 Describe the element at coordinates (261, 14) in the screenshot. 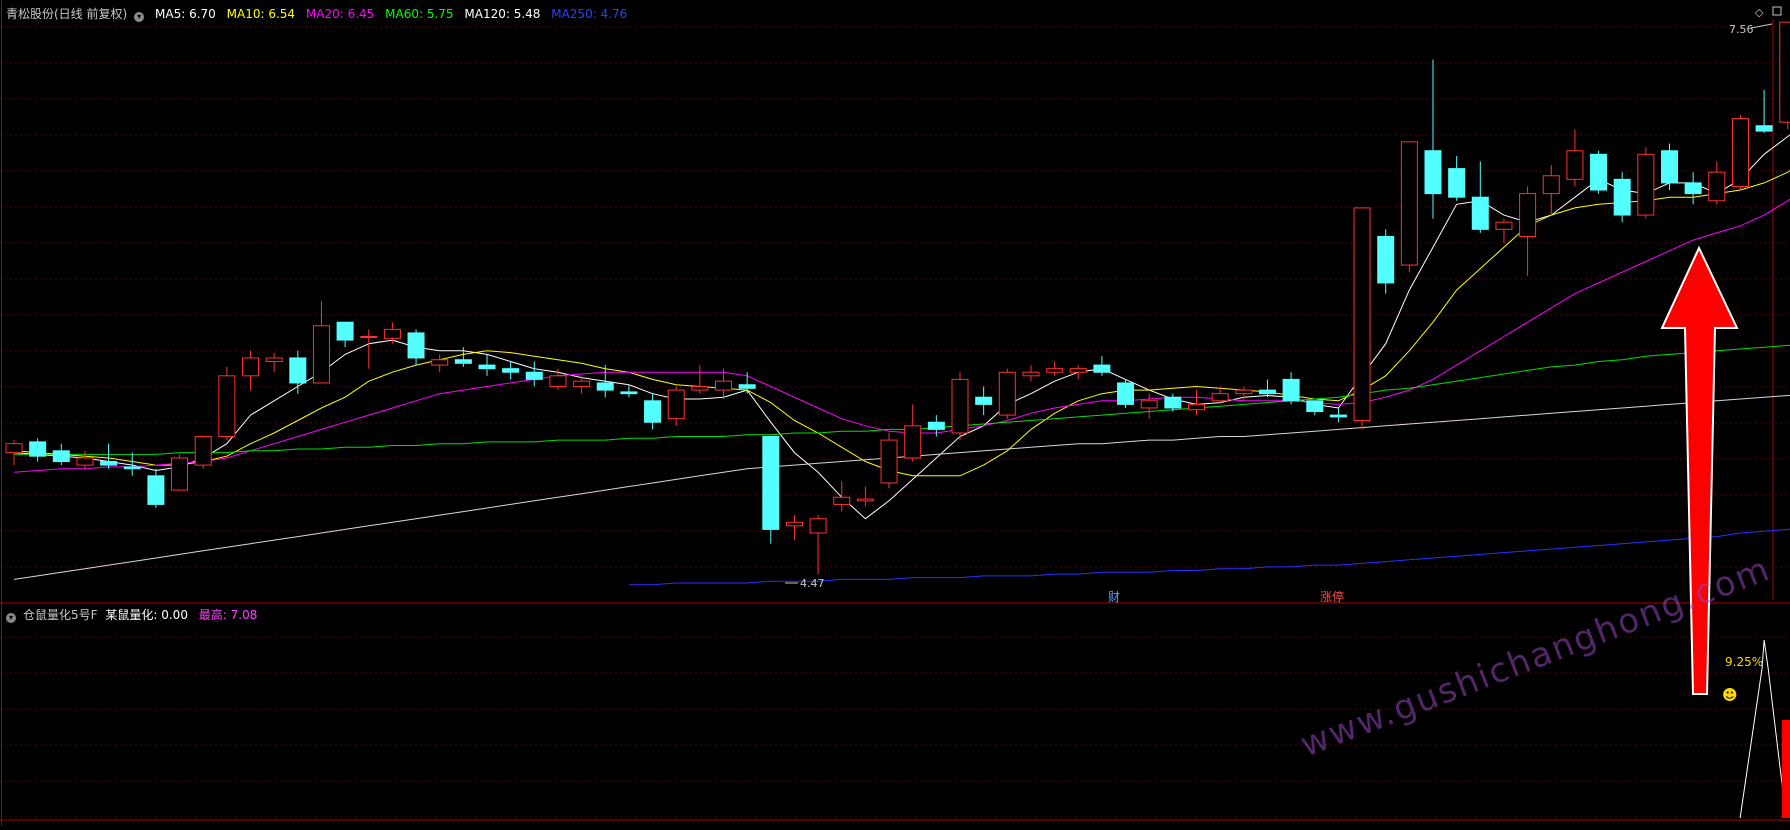

I see `ma10-label: MA10: 6.54` at that location.